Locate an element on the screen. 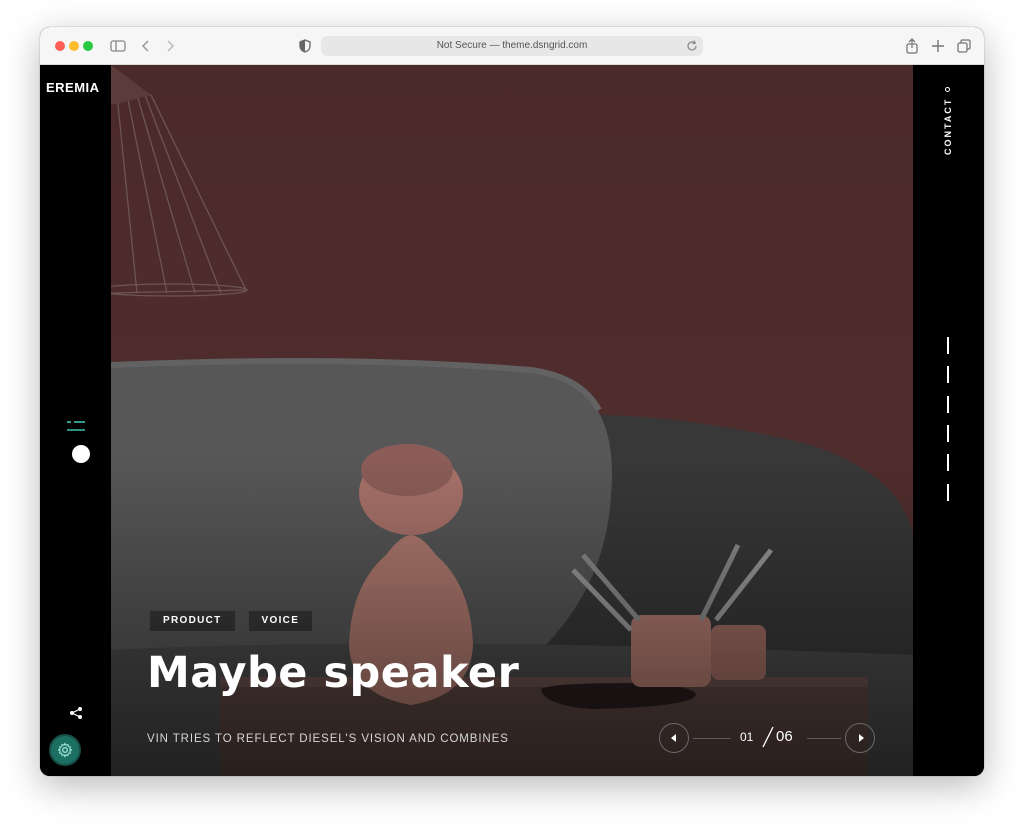 This screenshot has height=829, width=1024. sidebar-toggle-icon is located at coordinates (118, 46).